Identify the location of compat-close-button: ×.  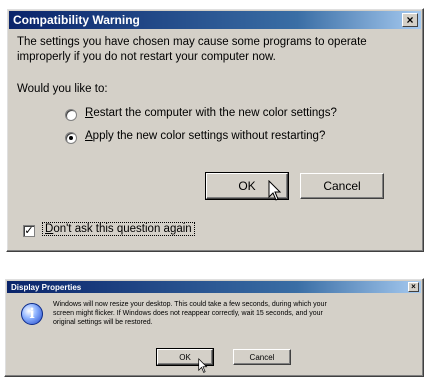
(410, 20).